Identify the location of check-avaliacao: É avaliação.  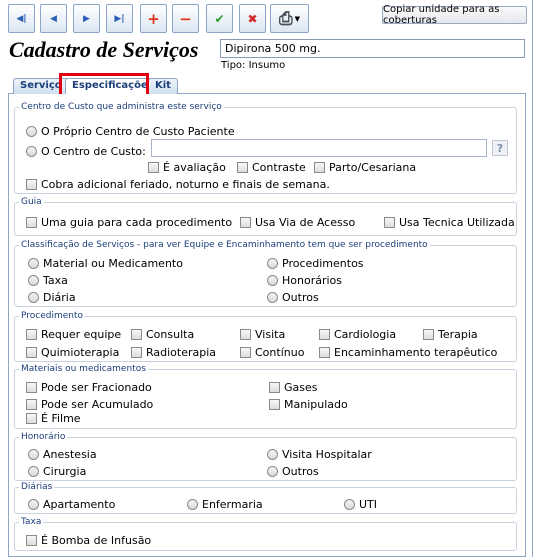
(187, 167).